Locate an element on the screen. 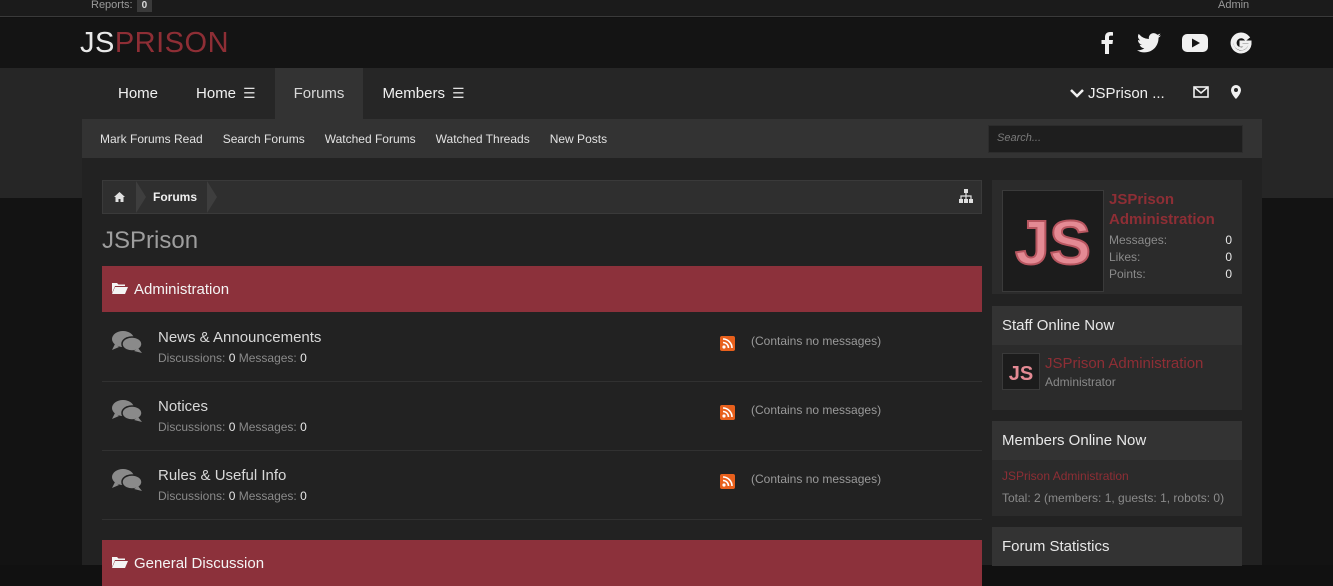 The width and height of the screenshot is (1333, 586). envelope-icon is located at coordinates (1200, 93).